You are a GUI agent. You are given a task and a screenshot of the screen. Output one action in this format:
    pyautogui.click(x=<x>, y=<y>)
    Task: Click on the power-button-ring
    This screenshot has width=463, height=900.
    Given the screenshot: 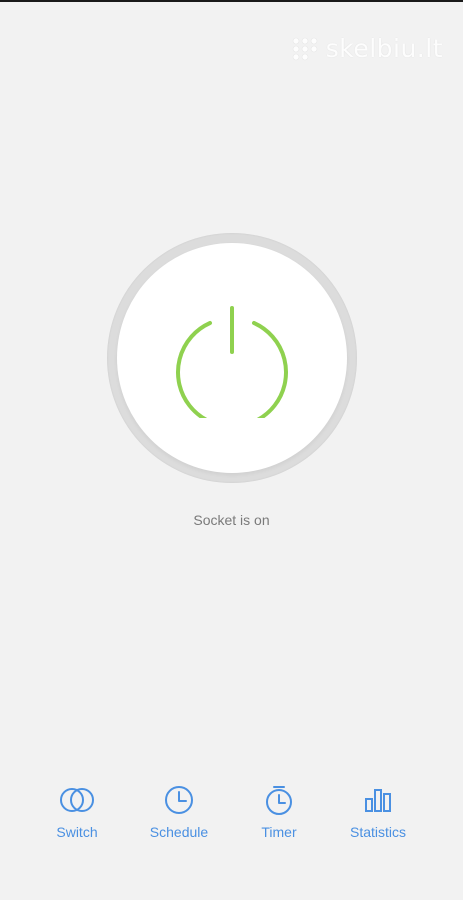 What is the action you would take?
    pyautogui.click(x=232, y=358)
    